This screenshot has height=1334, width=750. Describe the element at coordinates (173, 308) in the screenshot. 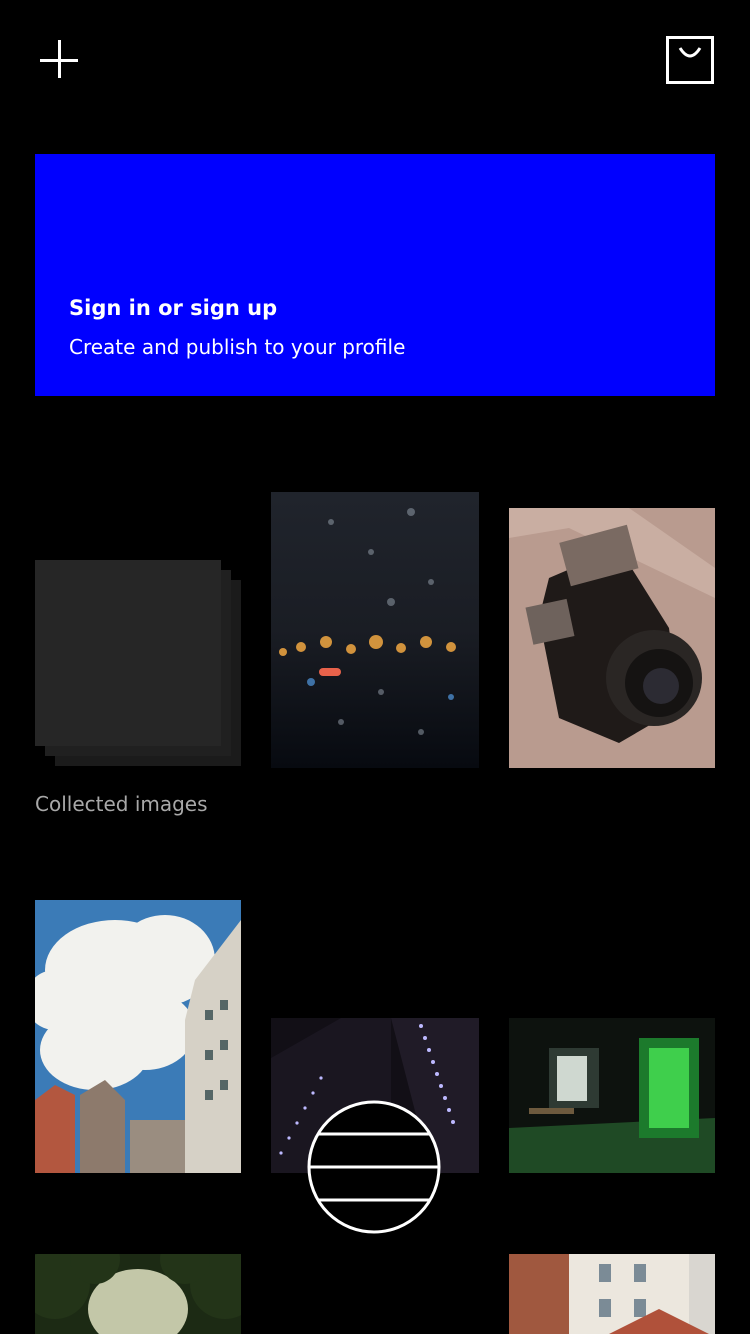

I see `banner-title: Sign in or sign up` at that location.